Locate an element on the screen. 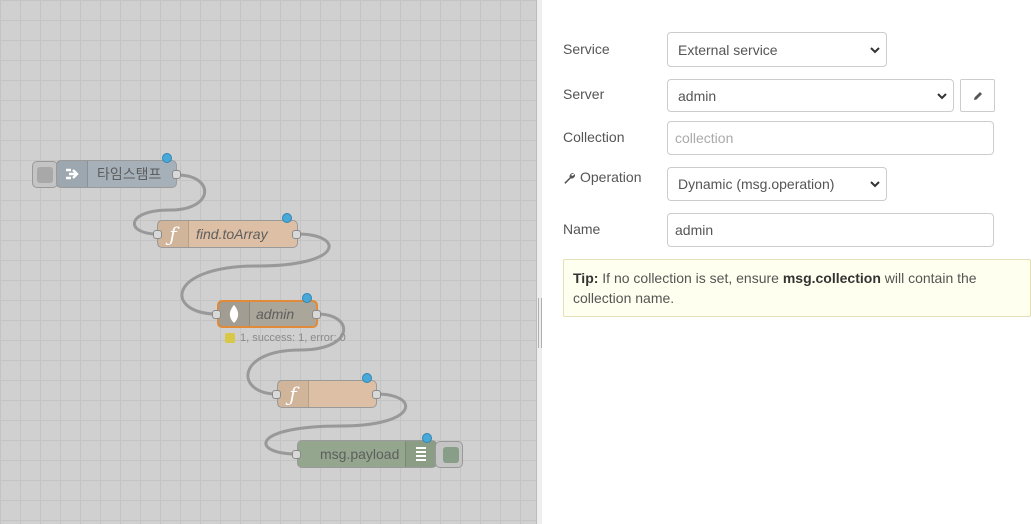 The image size is (1031, 524). leaf-icon is located at coordinates (234, 314).